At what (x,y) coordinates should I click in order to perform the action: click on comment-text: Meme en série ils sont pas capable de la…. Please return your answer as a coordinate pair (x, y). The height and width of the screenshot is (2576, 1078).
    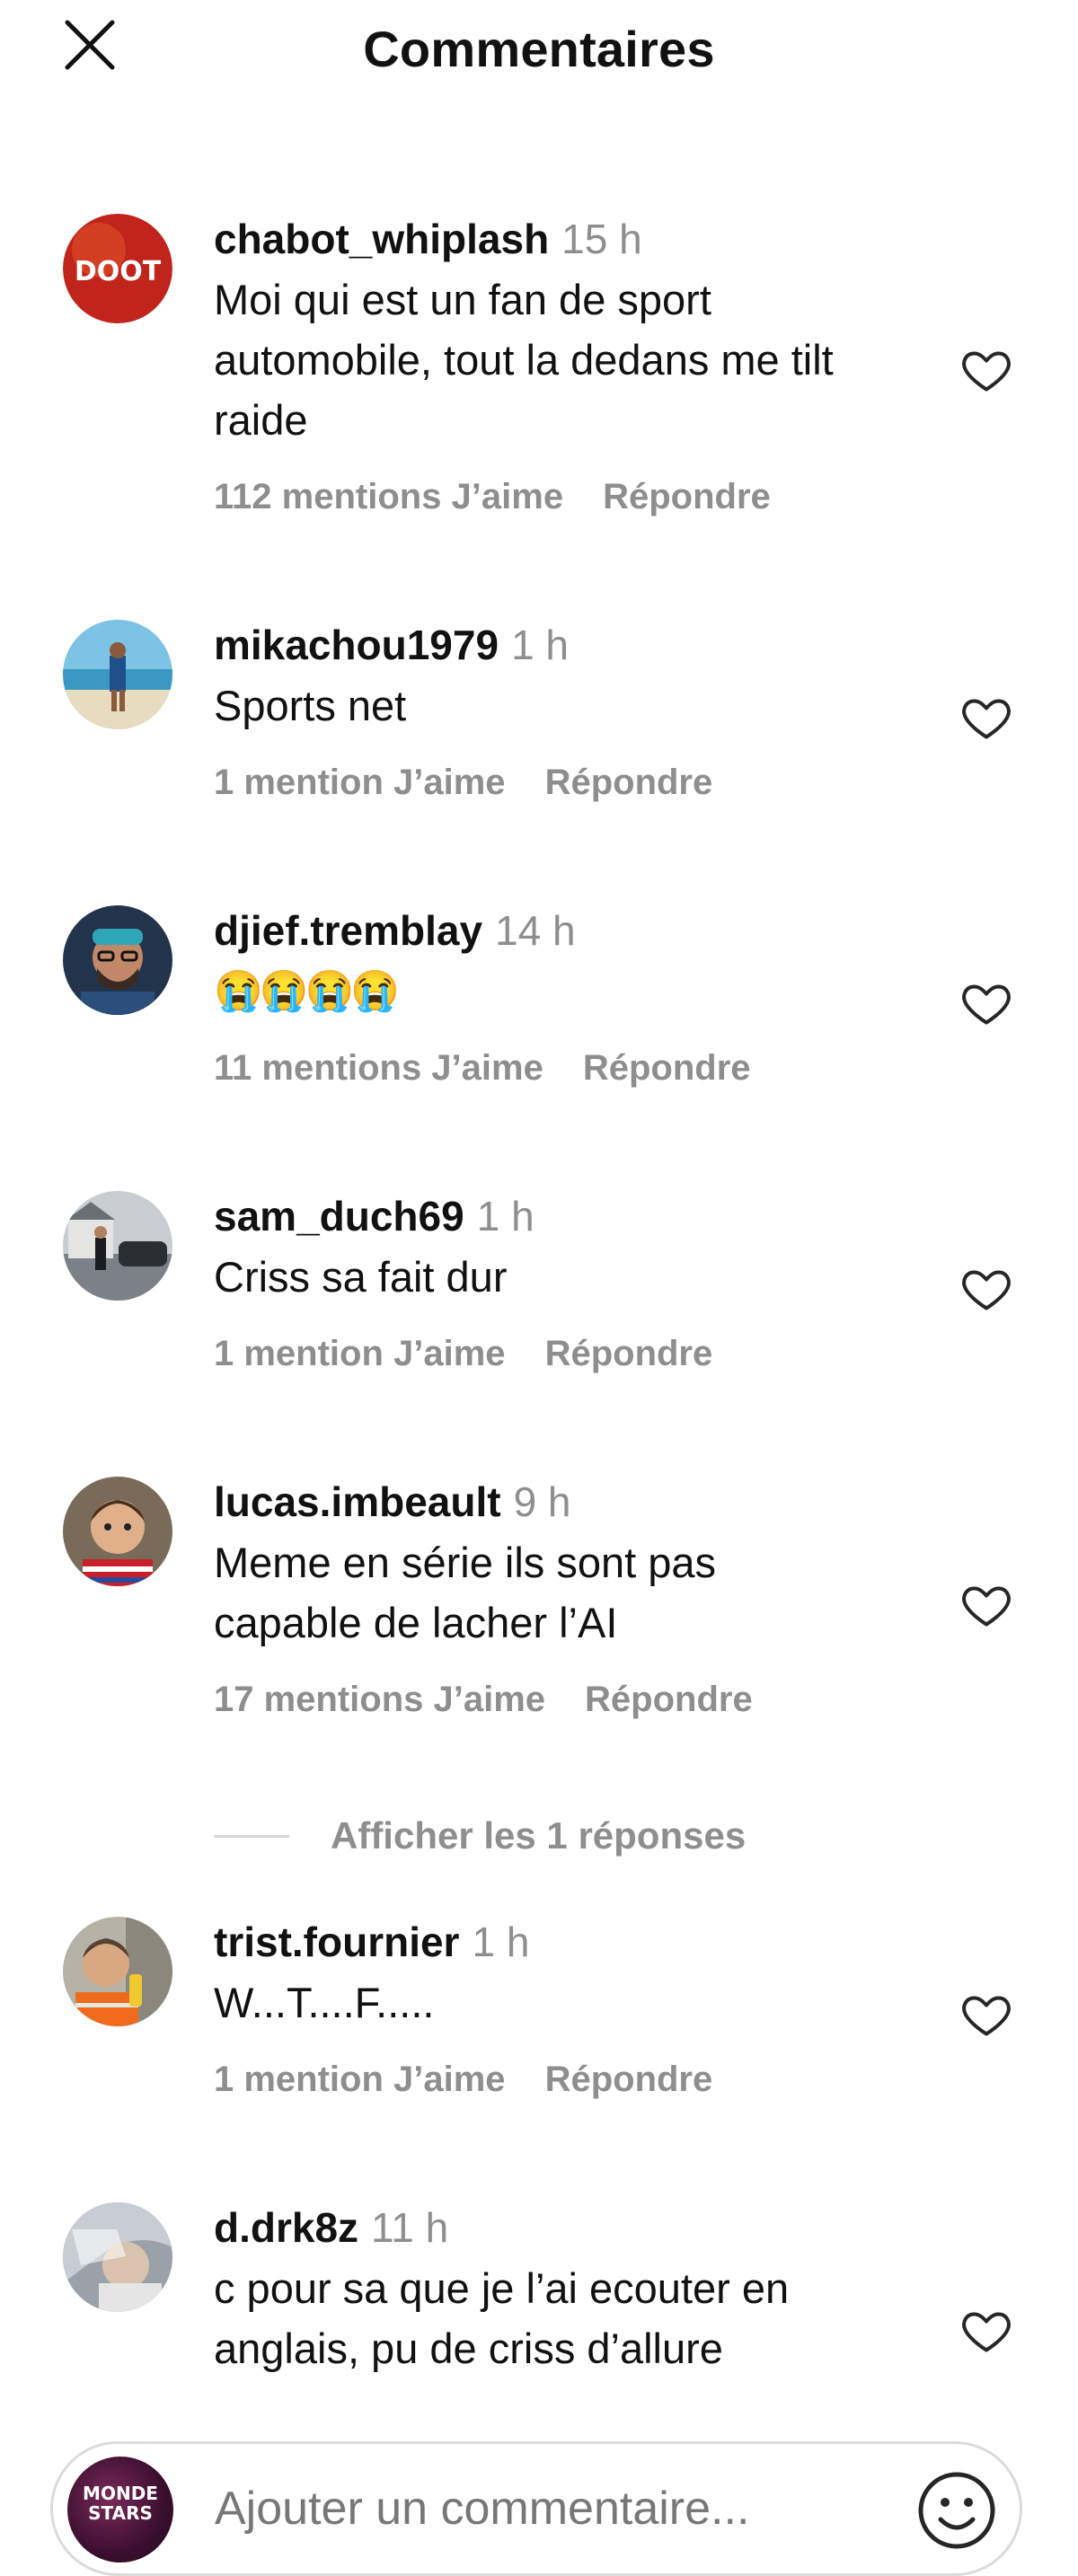
    Looking at the image, I should click on (466, 1592).